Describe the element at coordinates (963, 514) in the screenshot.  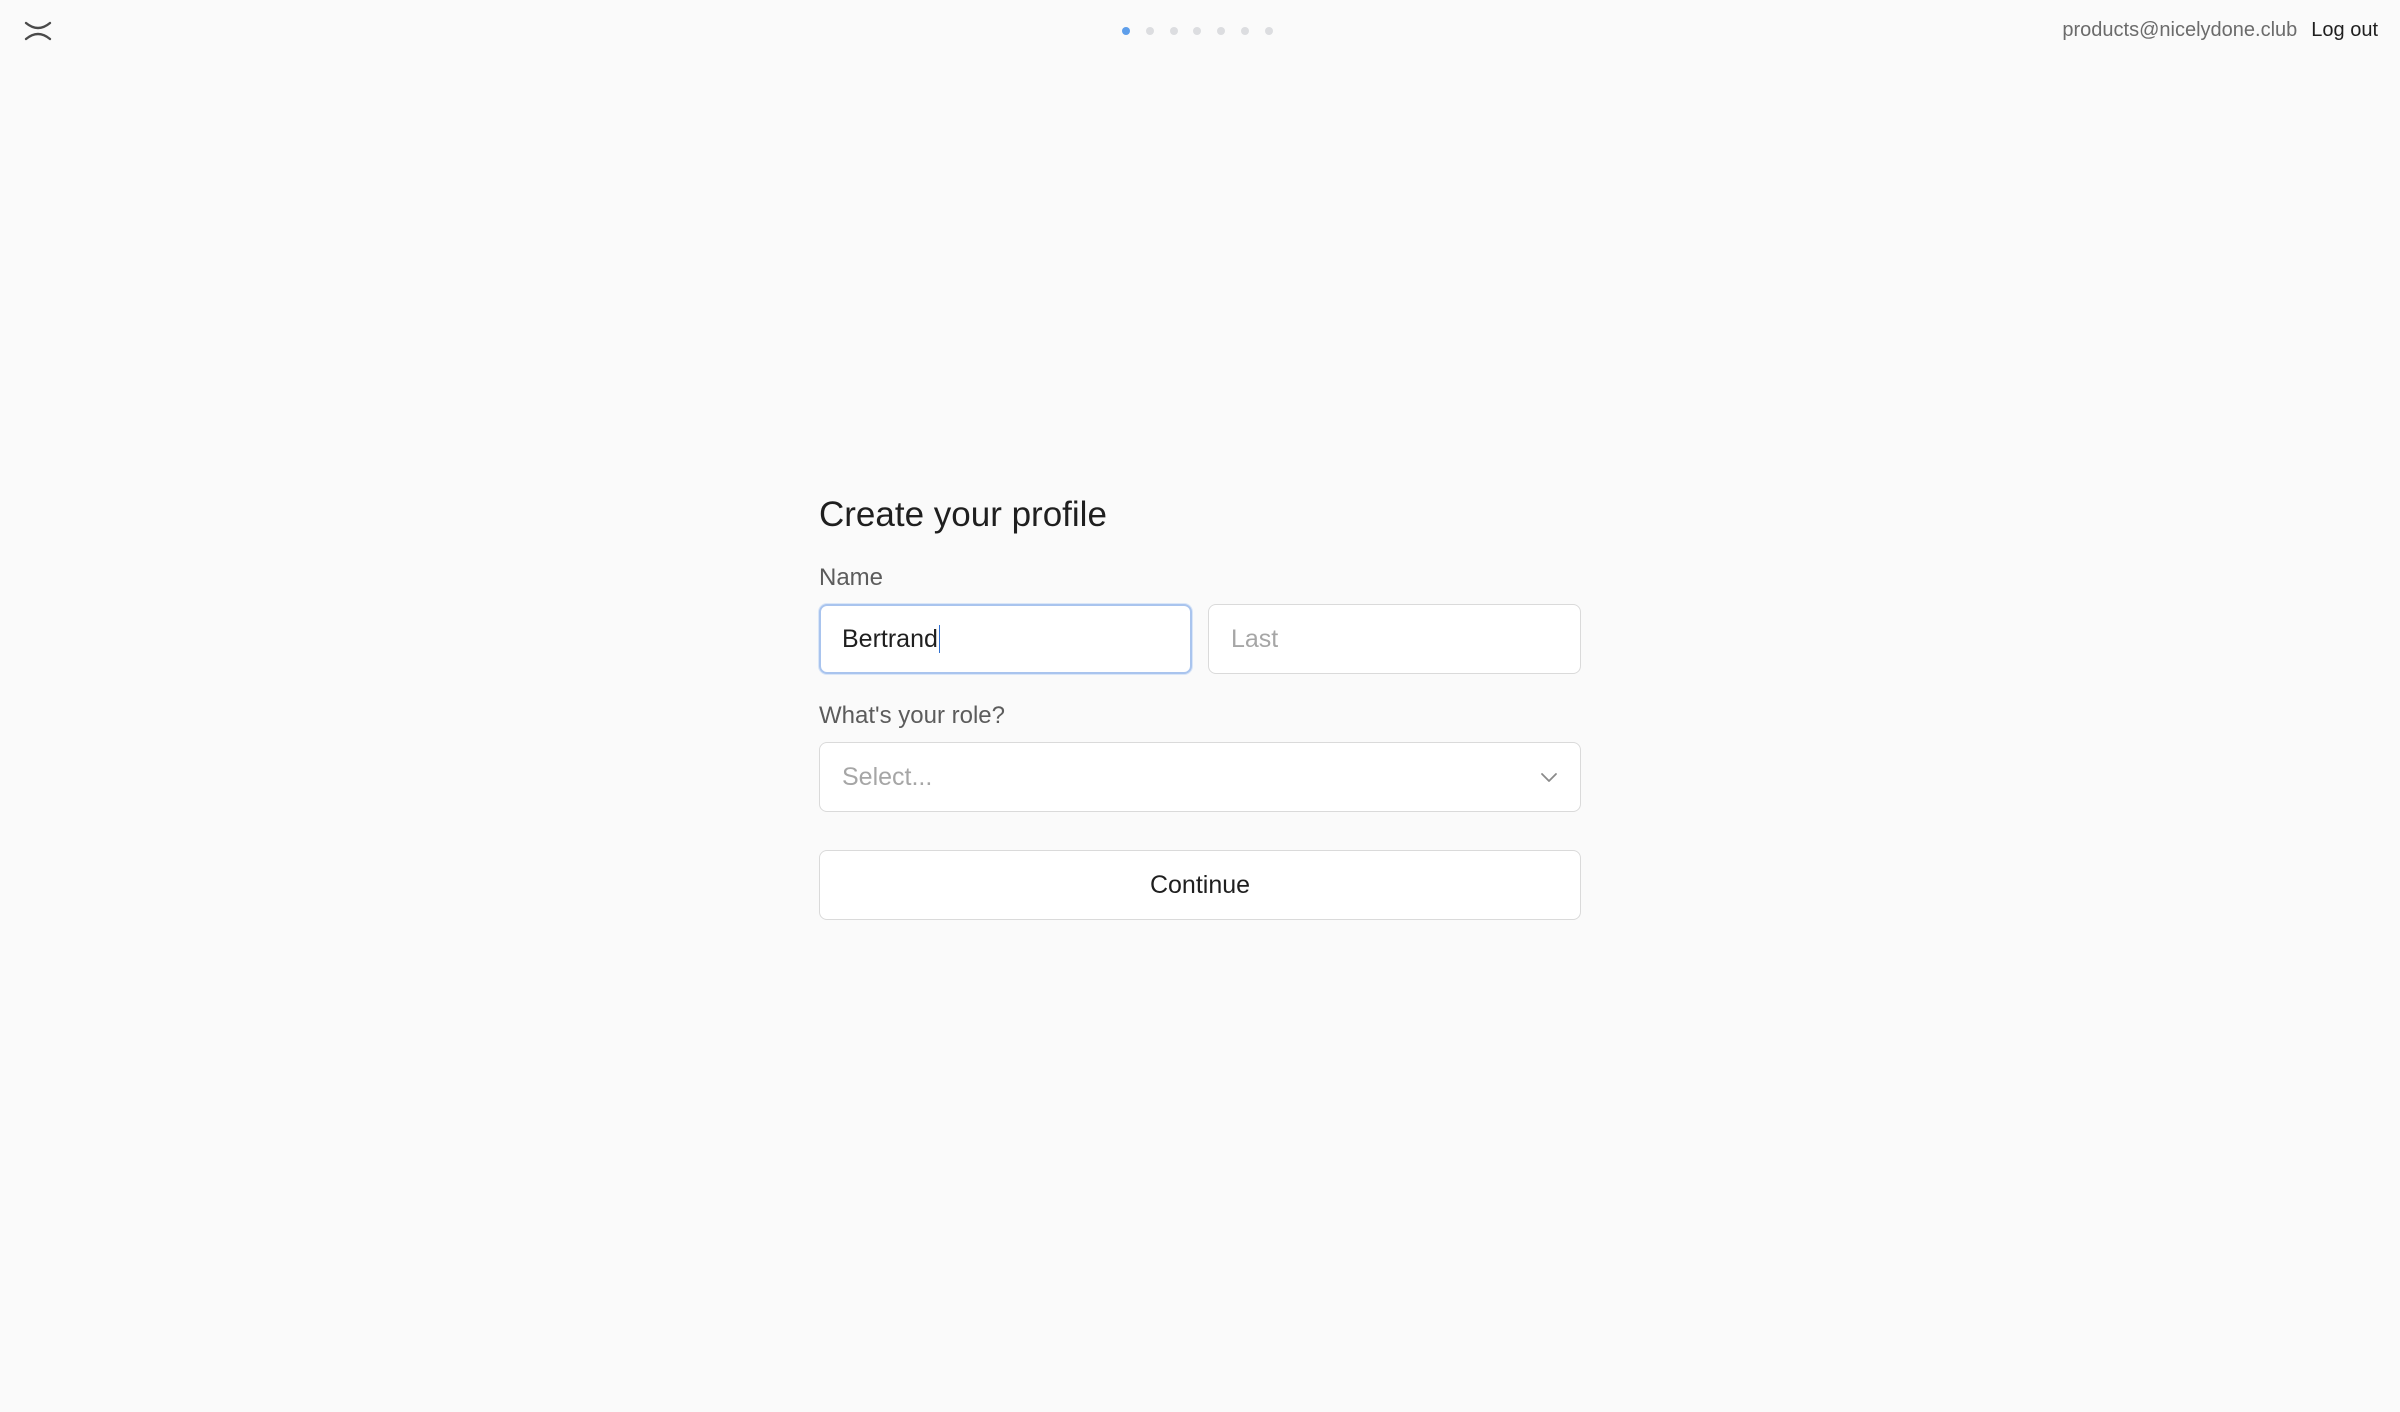
I see `page-title: Create your profile` at that location.